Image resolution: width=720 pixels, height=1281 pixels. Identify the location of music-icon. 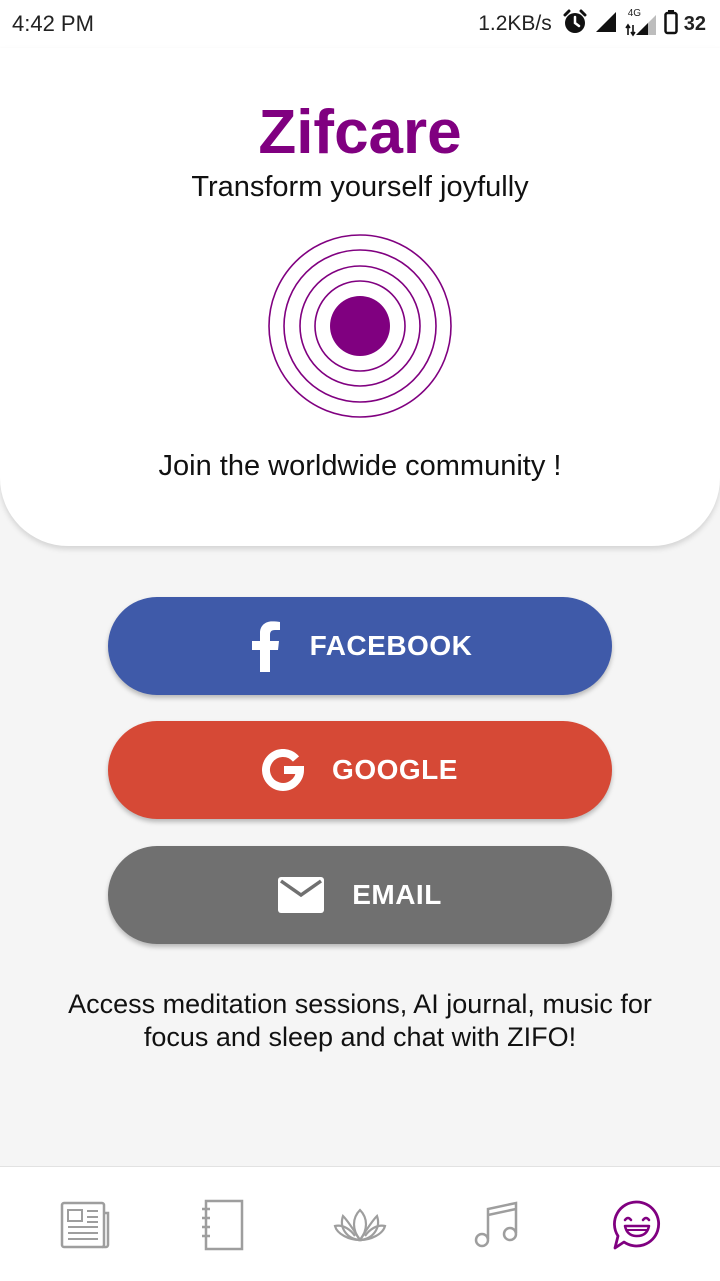
(496, 1224).